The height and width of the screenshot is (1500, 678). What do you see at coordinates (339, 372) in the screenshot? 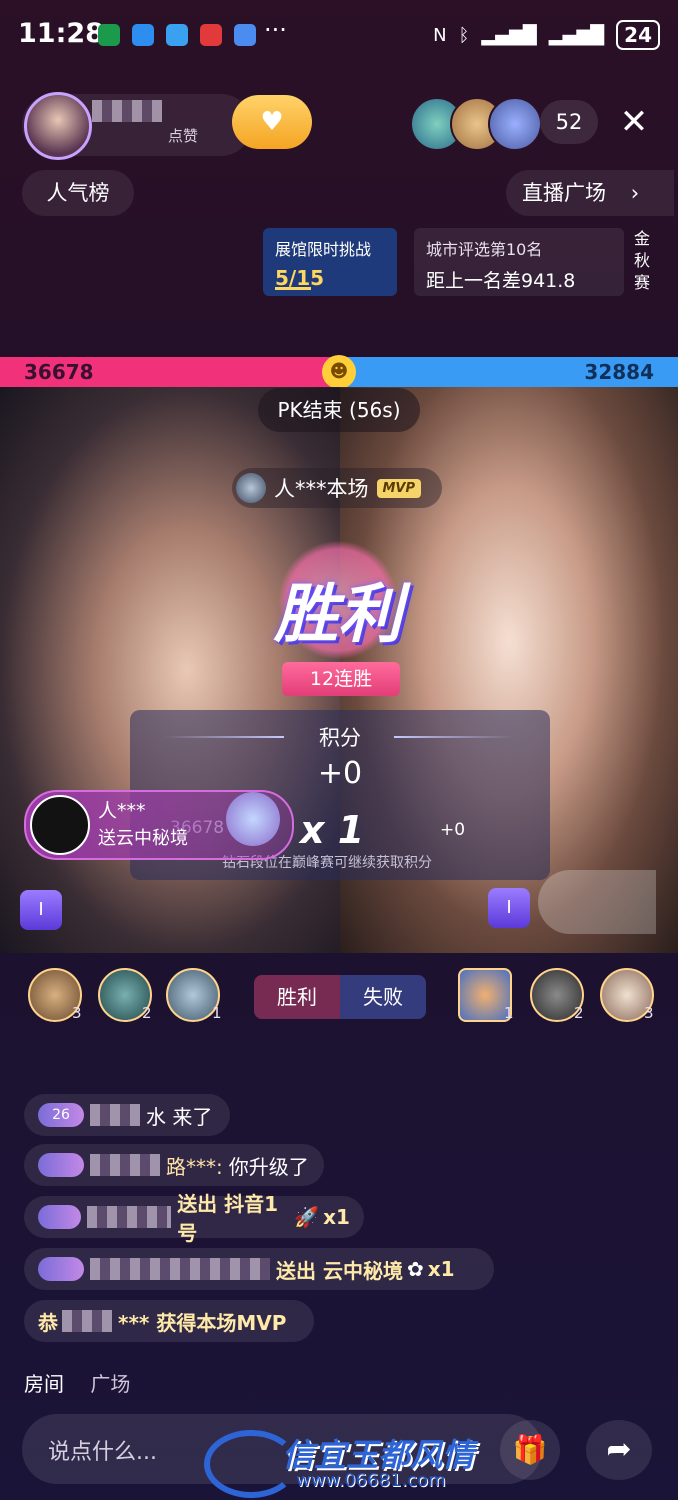
I see `pk-face-icon: ☻` at bounding box center [339, 372].